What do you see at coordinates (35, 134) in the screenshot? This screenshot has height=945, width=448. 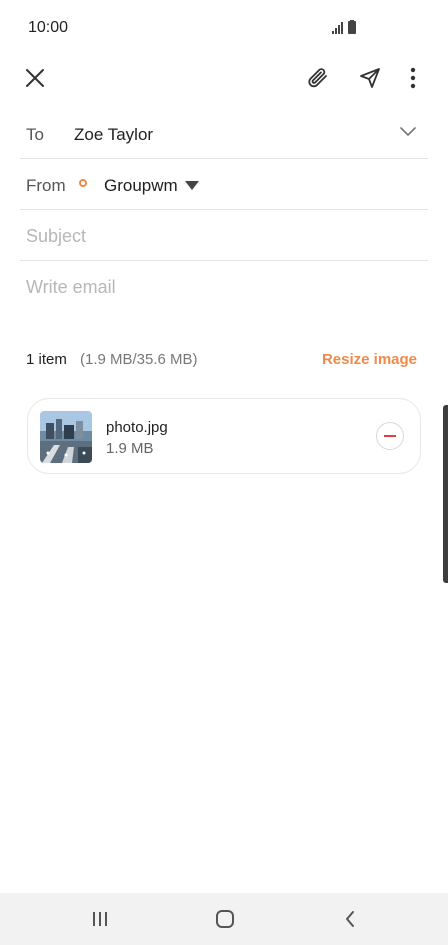 I see `to-label: To` at bounding box center [35, 134].